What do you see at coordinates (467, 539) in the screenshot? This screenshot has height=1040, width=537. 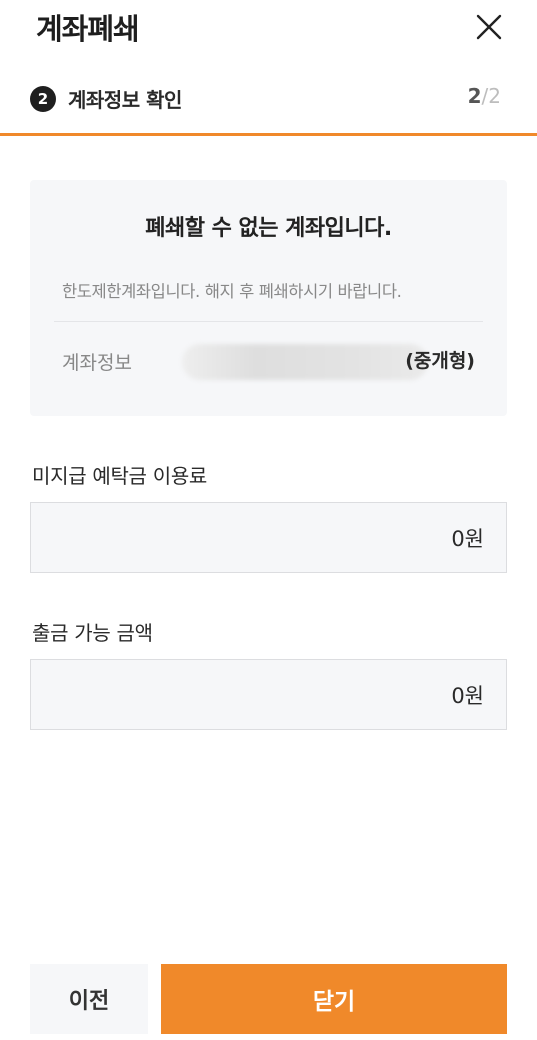 I see `unpaid-deposit-fee-value: 0원` at bounding box center [467, 539].